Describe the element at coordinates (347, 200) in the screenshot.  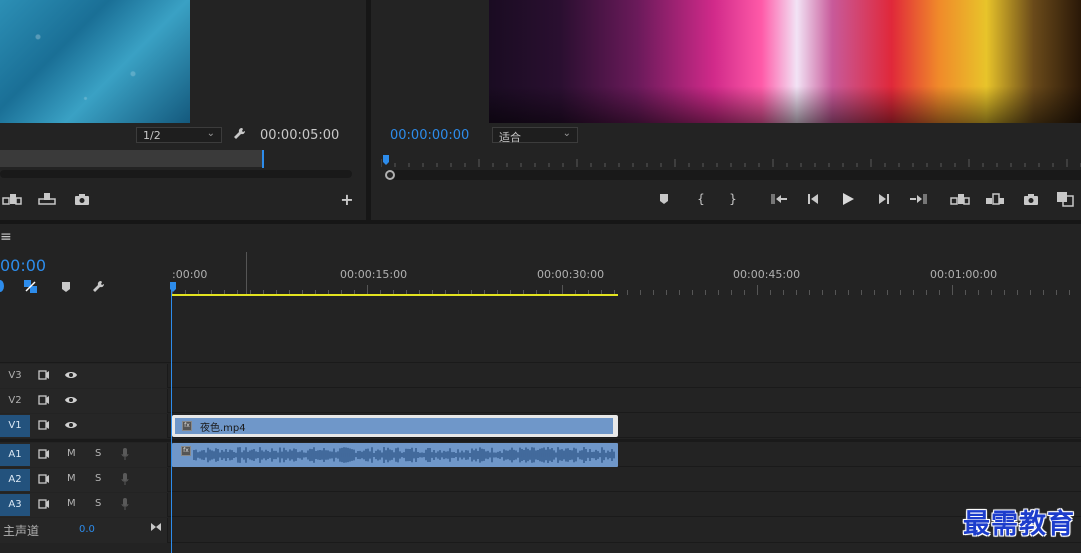
I see `add-button-icon: +` at that location.